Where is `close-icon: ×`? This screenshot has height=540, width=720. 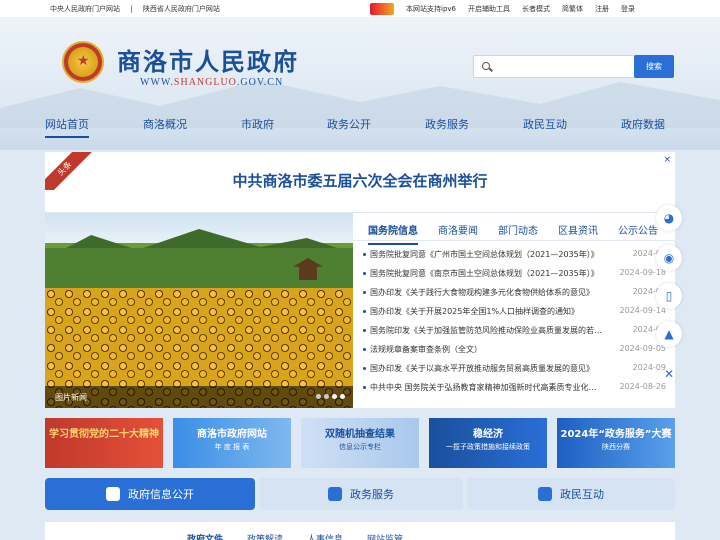
close-icon: × is located at coordinates (667, 160).